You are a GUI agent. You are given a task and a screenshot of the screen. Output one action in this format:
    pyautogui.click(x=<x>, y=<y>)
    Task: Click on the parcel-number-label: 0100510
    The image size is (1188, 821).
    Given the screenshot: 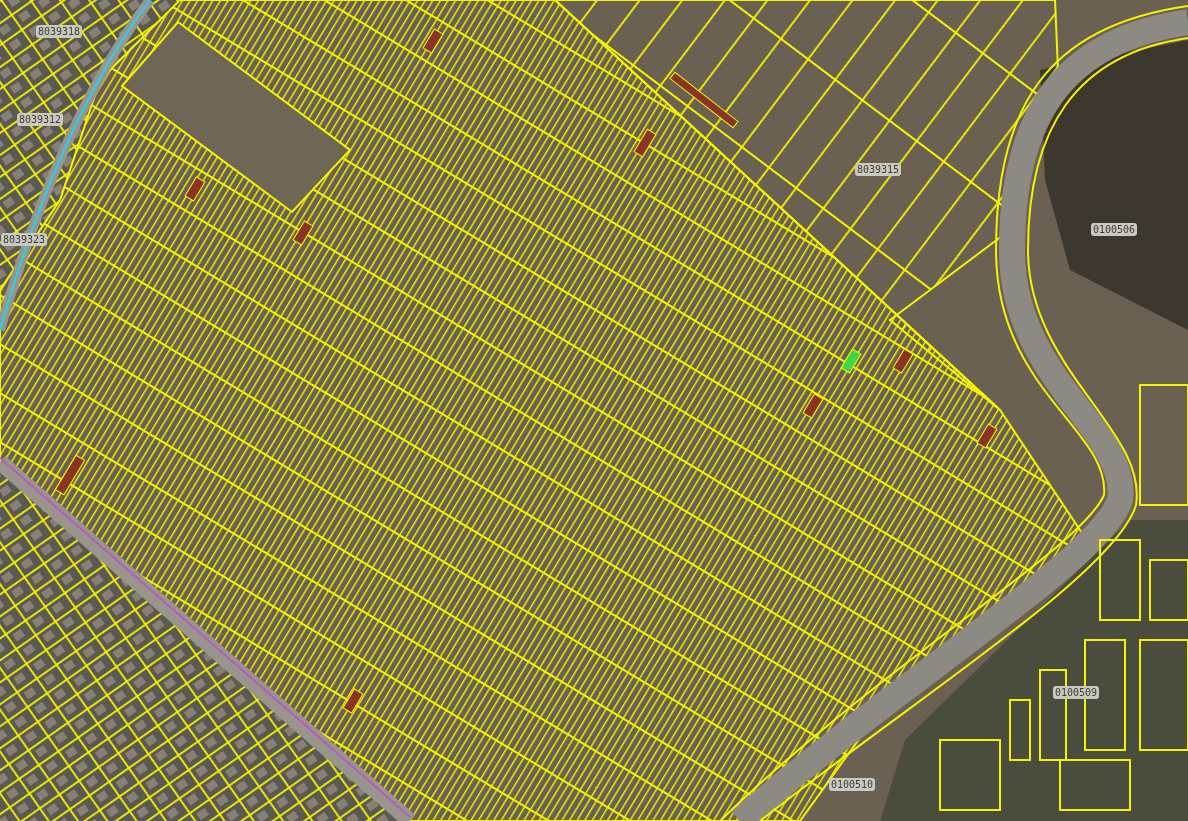 What is the action you would take?
    pyautogui.click(x=852, y=784)
    